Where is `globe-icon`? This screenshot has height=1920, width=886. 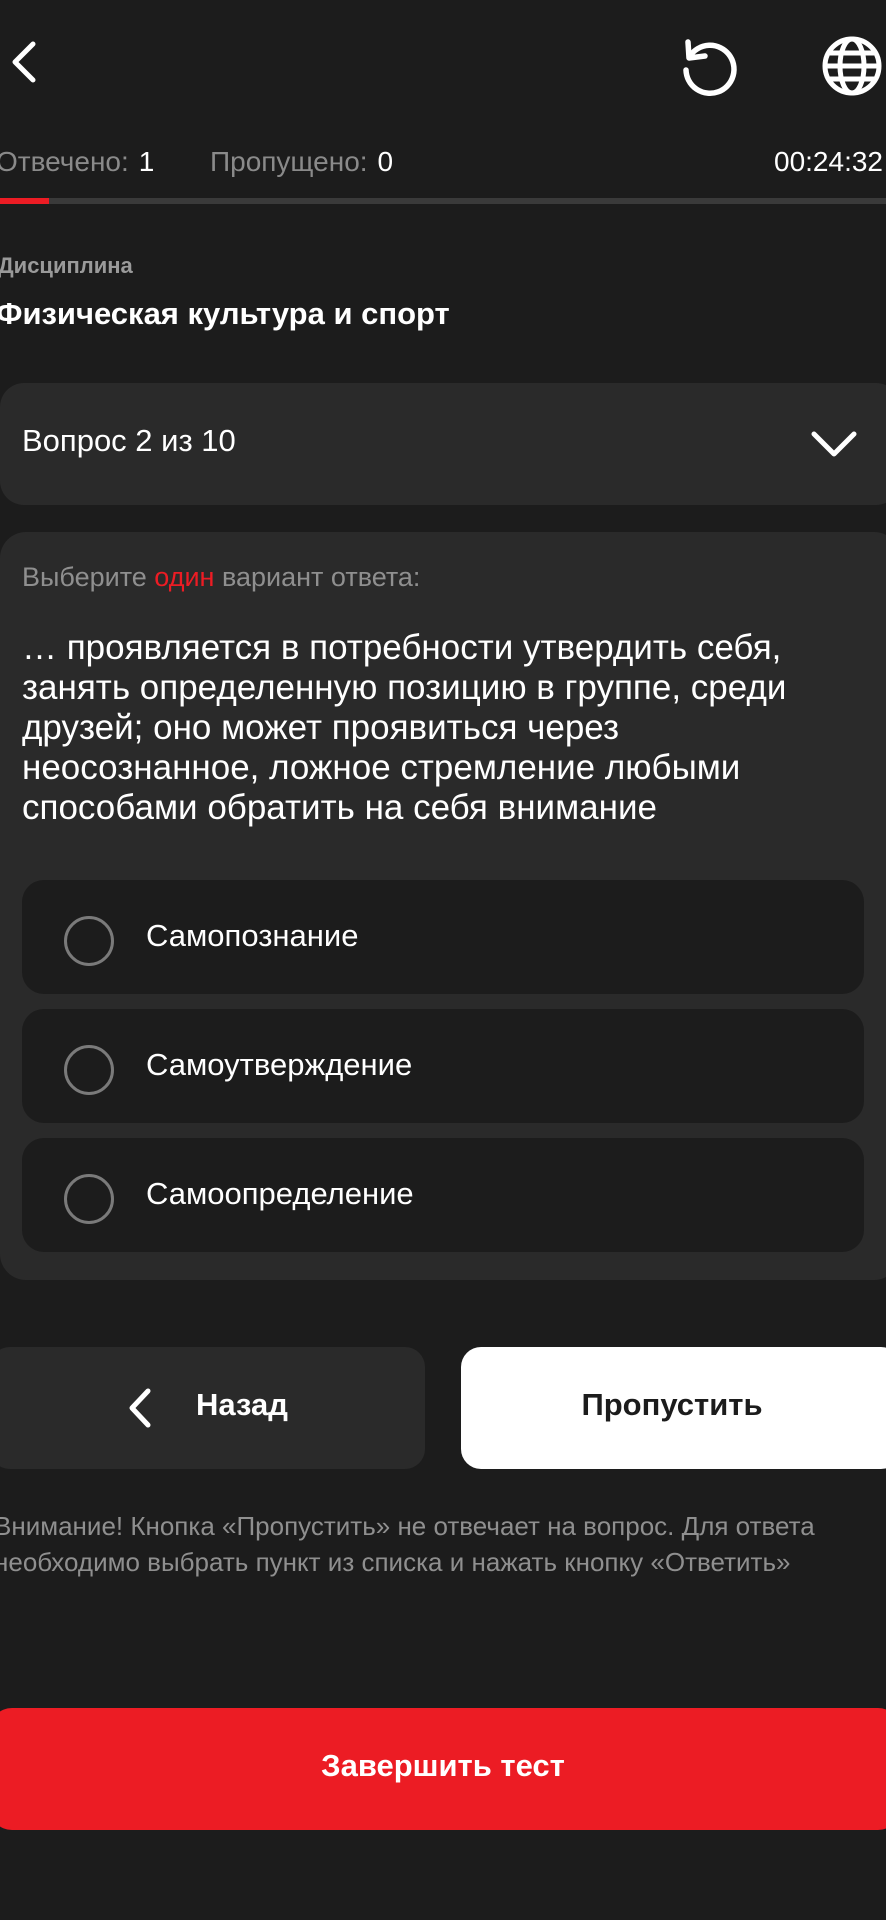 globe-icon is located at coordinates (852, 66).